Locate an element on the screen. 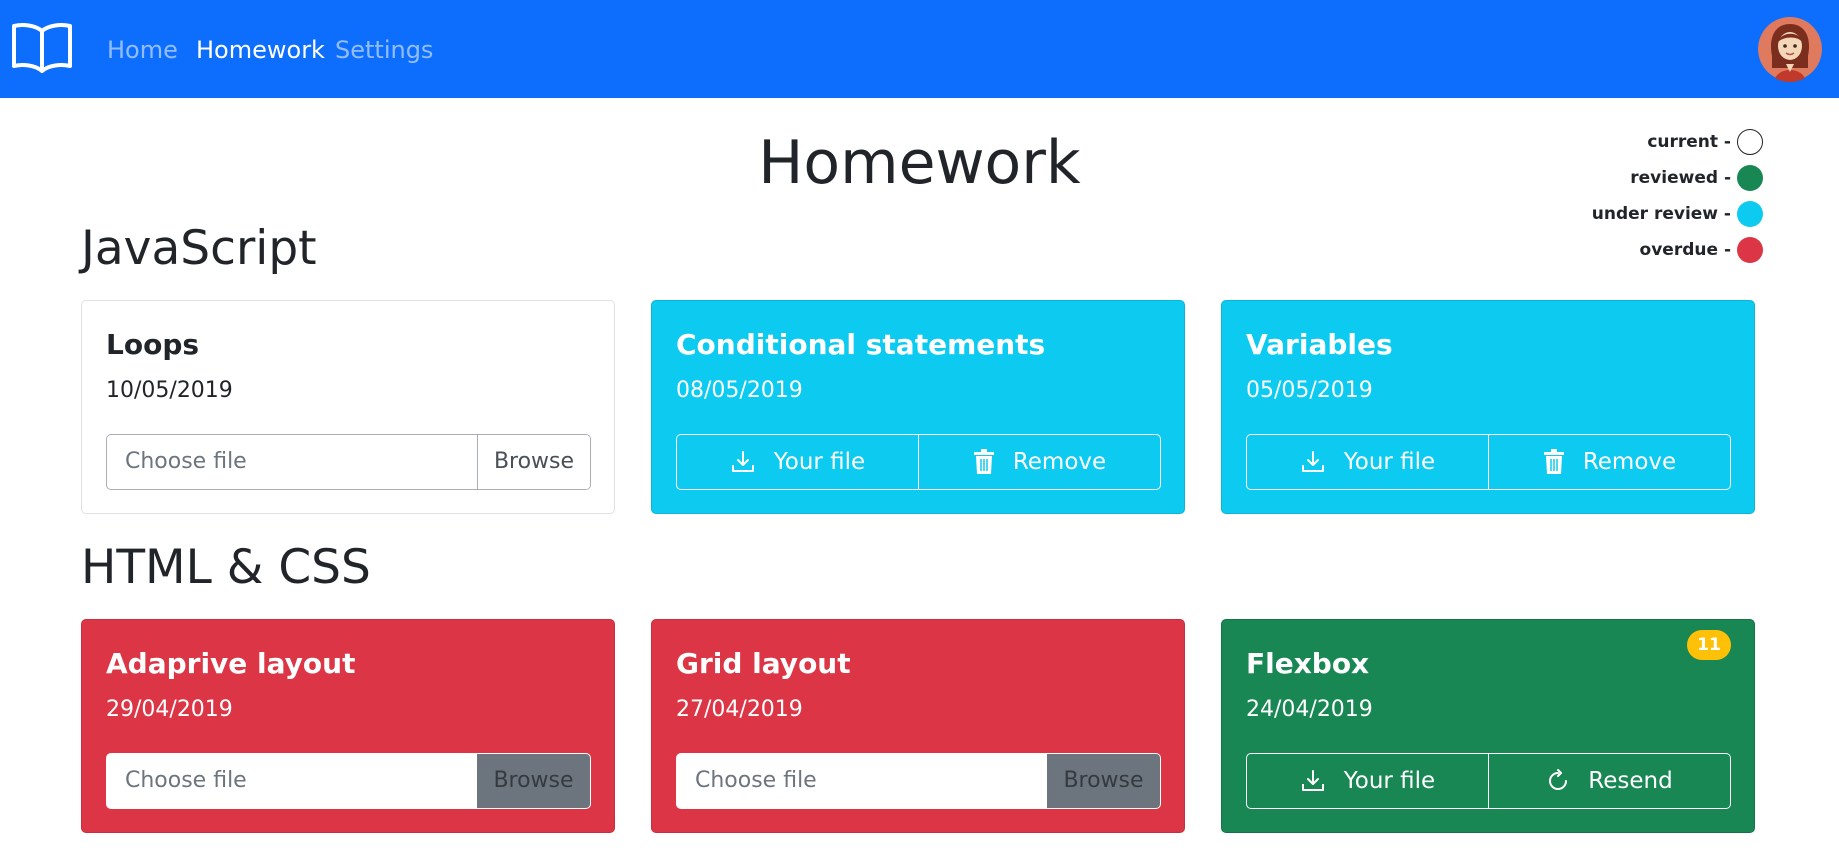 This screenshot has width=1839, height=855. nav-link-home: Home is located at coordinates (142, 50).